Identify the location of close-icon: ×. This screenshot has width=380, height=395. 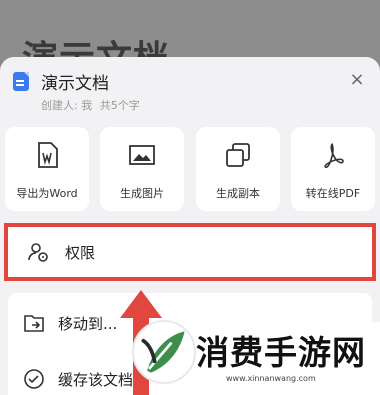
(357, 79).